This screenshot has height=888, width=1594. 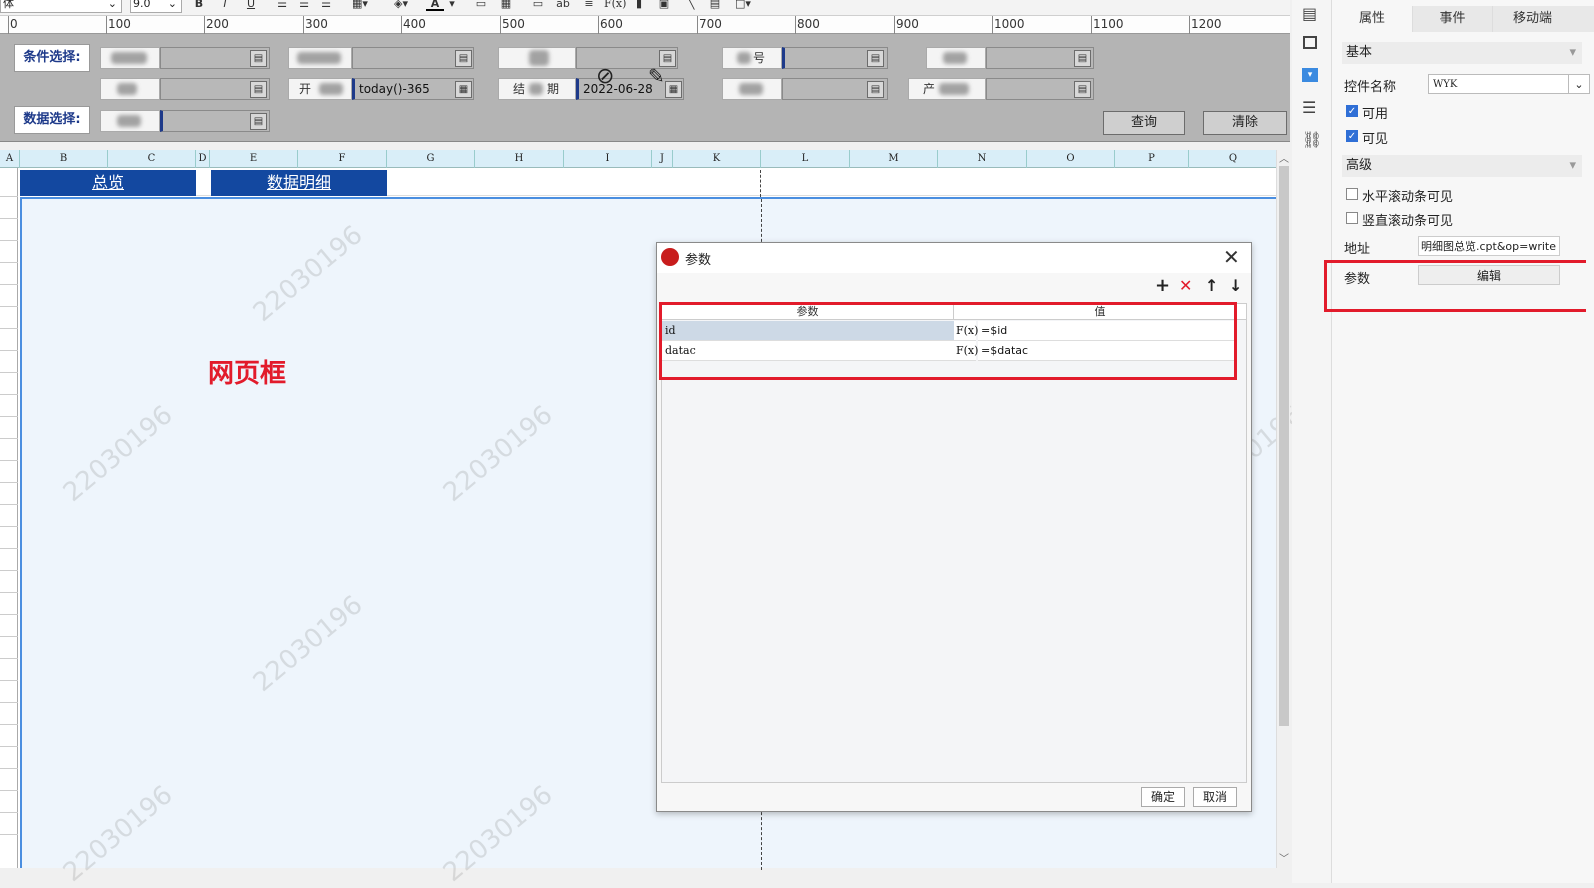 What do you see at coordinates (1312, 139) in the screenshot?
I see `hyperlink-icon: ⛓` at bounding box center [1312, 139].